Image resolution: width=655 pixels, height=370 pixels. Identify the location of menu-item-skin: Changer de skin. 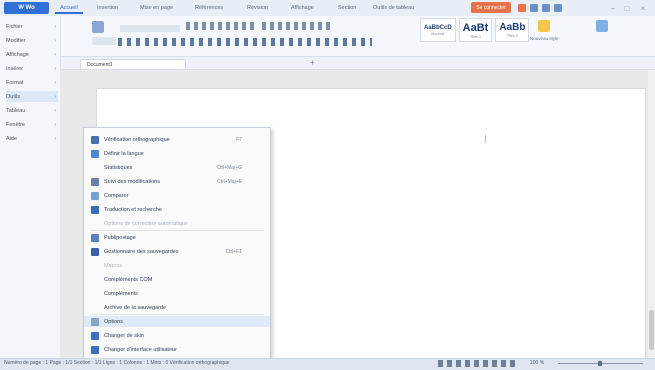
(177, 335).